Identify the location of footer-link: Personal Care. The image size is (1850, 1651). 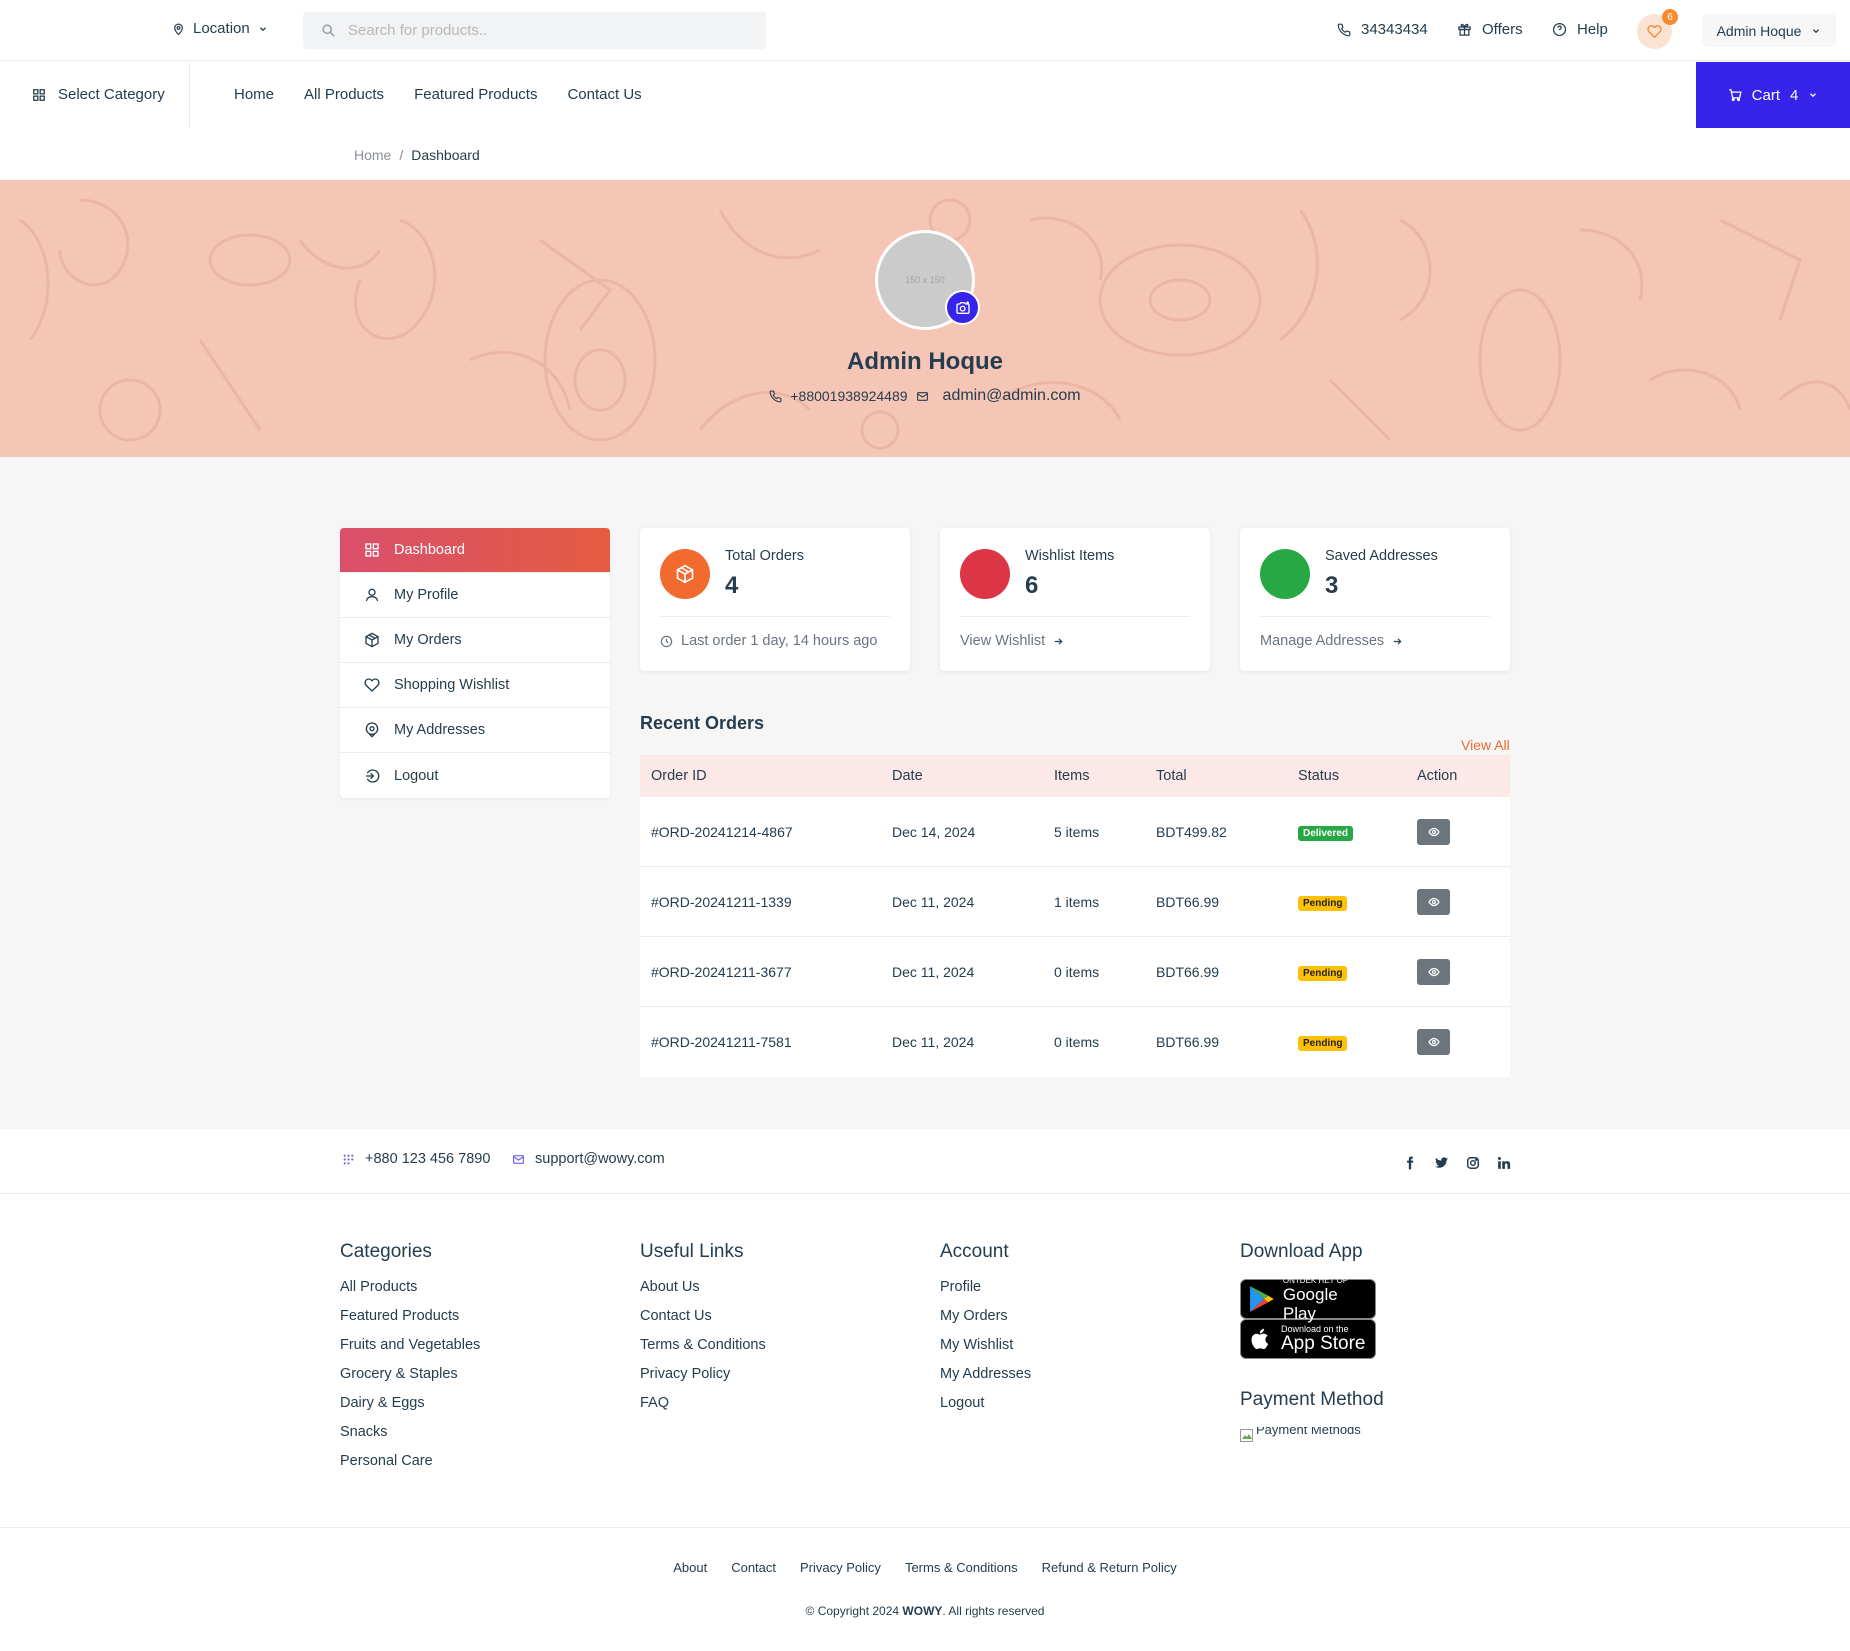
(410, 1467).